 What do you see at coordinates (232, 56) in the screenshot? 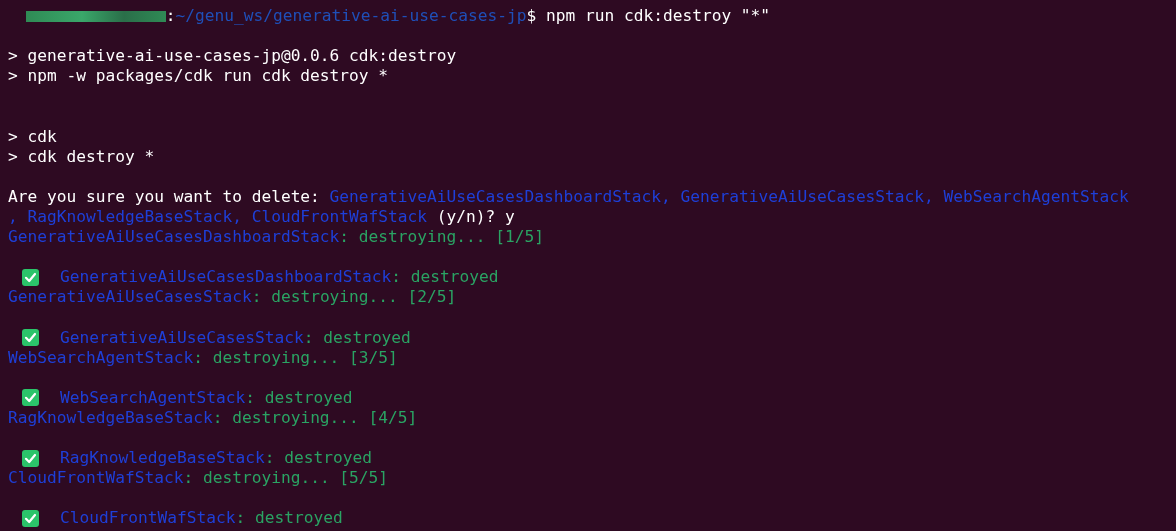
I see `output-text: > generative-ai-use-cases-jp@0.0.6 cdk:destroy` at bounding box center [232, 56].